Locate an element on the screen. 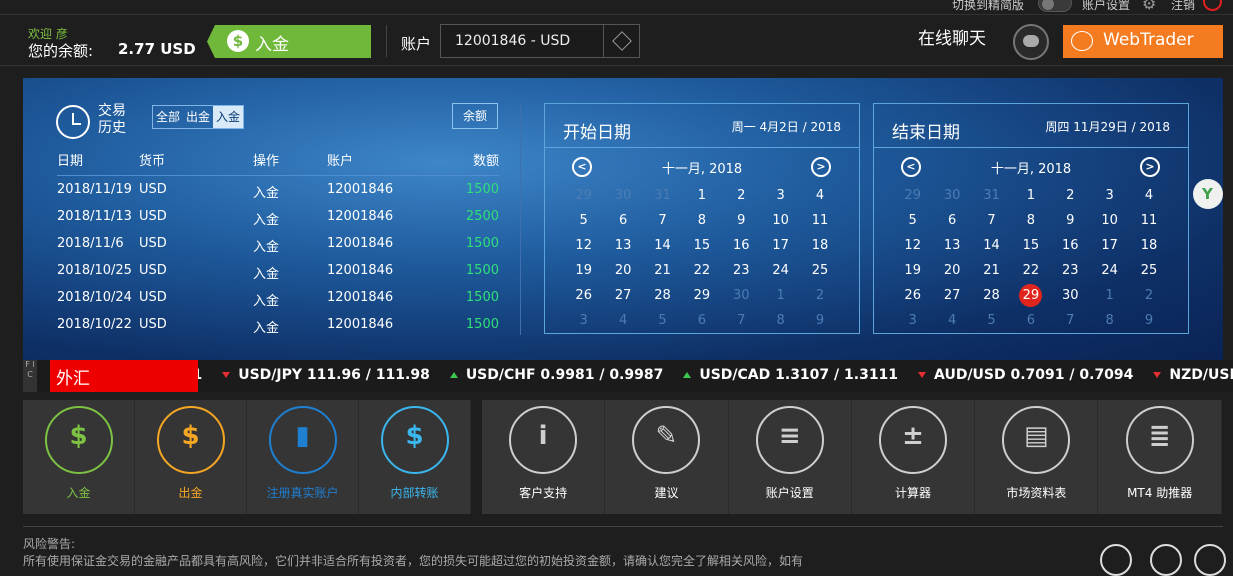 The image size is (1233, 576). ticker-item: USD/JPY 111.96 / 111.98 is located at coordinates (326, 375).